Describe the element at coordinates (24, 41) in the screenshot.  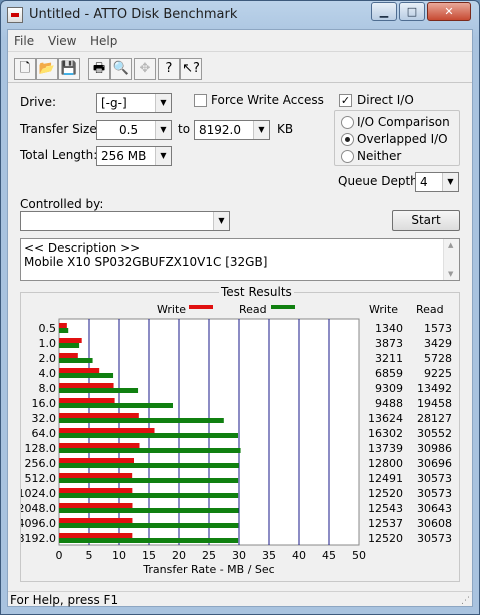
I see `menu-file: File` at that location.